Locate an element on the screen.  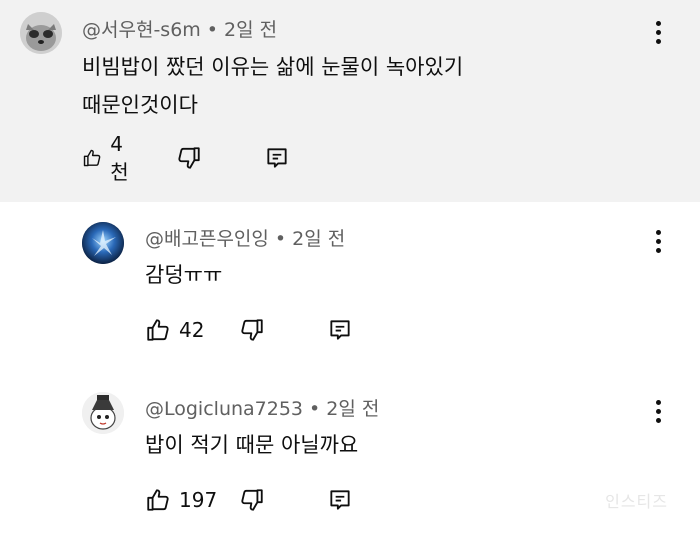
comment-text-line: 비빔밥이 짰던 이유는 삶에 눈물이 녹아있기 is located at coordinates (273, 67).